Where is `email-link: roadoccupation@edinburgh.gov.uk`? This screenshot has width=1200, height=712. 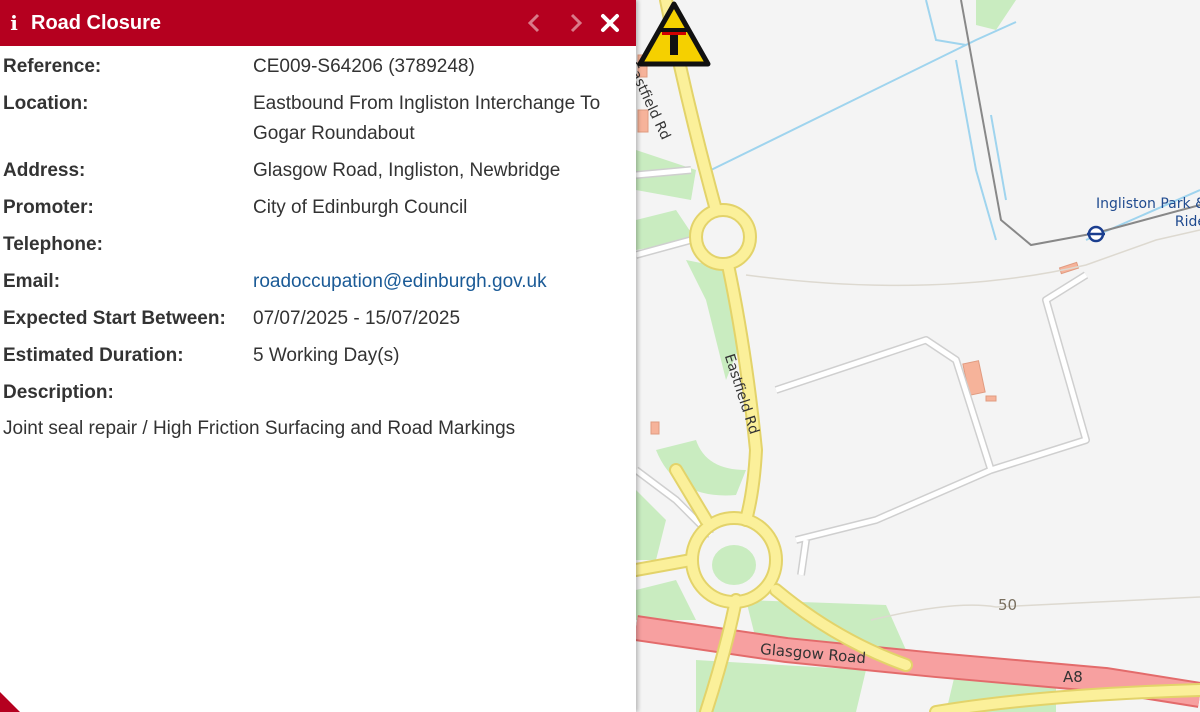
email-link: roadoccupation@edinburgh.gov.uk is located at coordinates (440, 282).